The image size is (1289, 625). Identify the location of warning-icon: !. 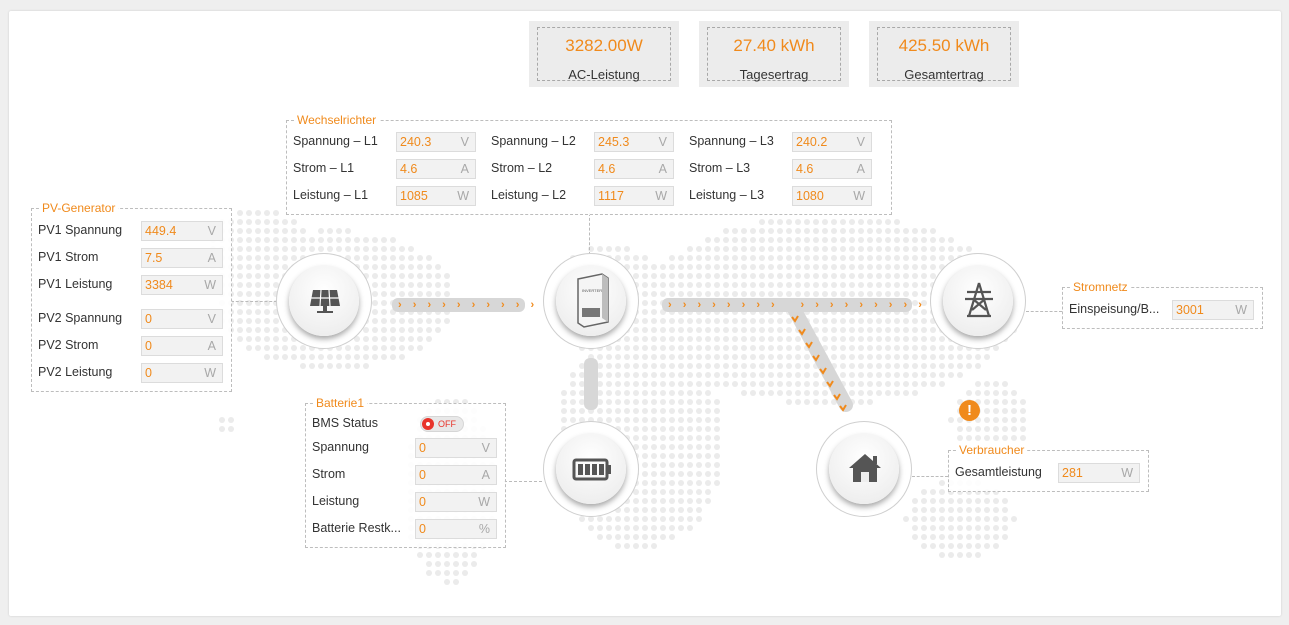
(969, 410).